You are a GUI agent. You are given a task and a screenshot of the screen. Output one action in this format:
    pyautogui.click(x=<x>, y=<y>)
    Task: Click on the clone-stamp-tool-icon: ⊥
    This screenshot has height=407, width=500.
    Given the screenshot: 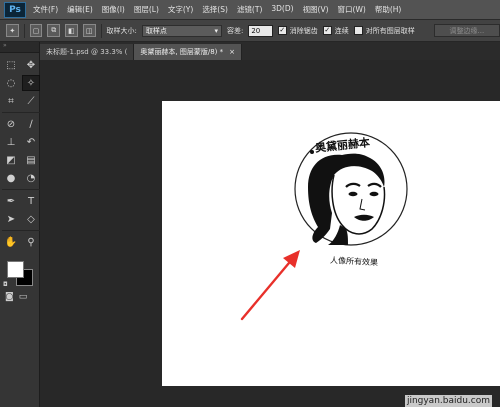 What is the action you would take?
    pyautogui.click(x=11, y=142)
    